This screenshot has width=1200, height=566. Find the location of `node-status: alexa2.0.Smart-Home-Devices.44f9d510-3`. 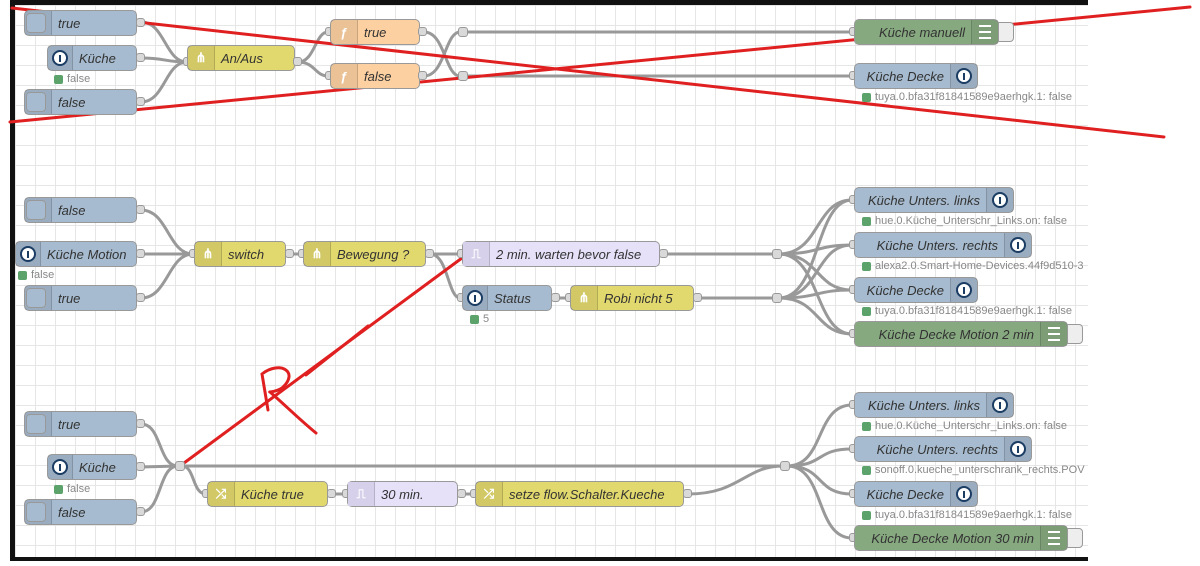

node-status: alexa2.0.Smart-Home-Devices.44f9d510-3 is located at coordinates (975, 266).